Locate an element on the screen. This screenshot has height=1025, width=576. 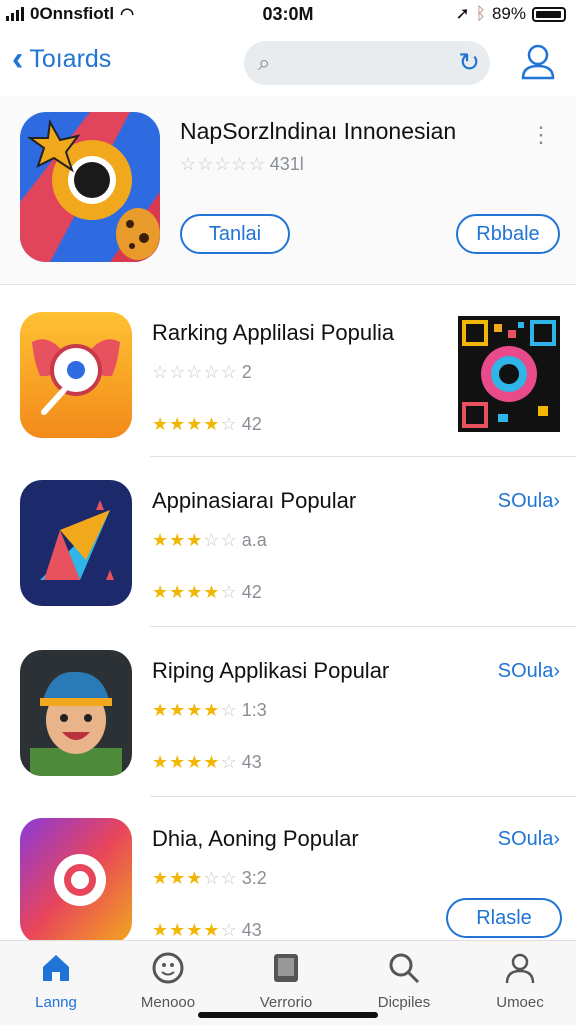
navigation-bar: ‹ Toıards ⌕ ↻ is located at coordinates (288, 63).